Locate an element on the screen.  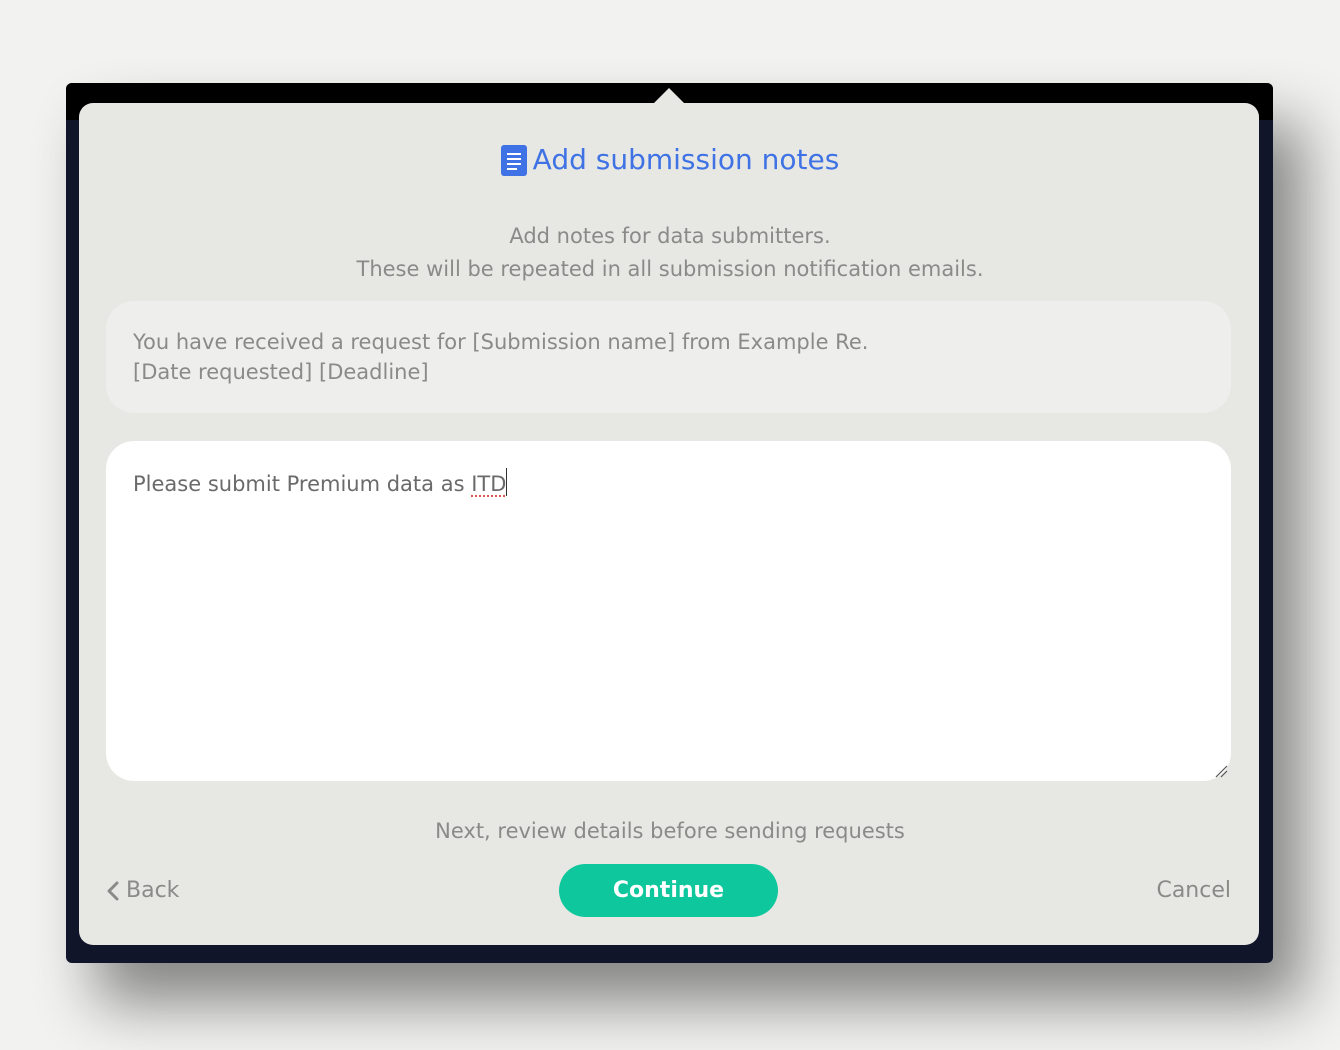
back-button: Back is located at coordinates (142, 891).